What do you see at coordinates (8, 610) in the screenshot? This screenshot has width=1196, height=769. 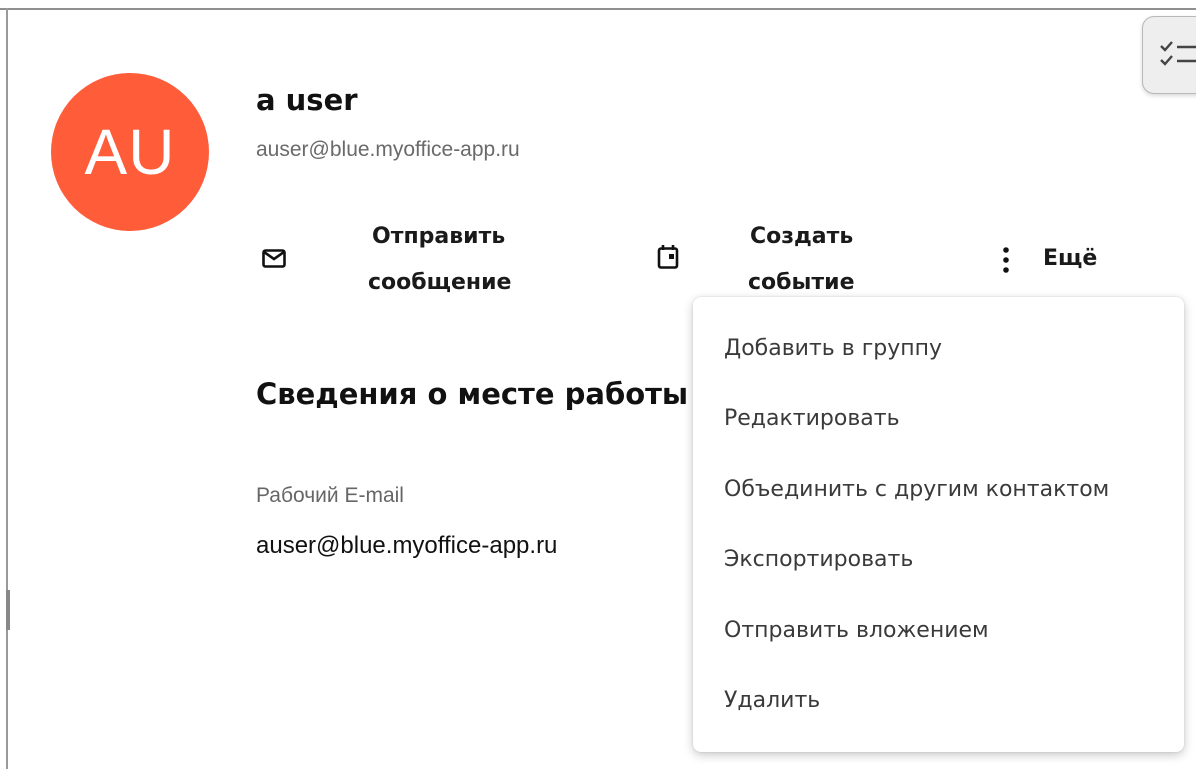 I see `resize-handle` at bounding box center [8, 610].